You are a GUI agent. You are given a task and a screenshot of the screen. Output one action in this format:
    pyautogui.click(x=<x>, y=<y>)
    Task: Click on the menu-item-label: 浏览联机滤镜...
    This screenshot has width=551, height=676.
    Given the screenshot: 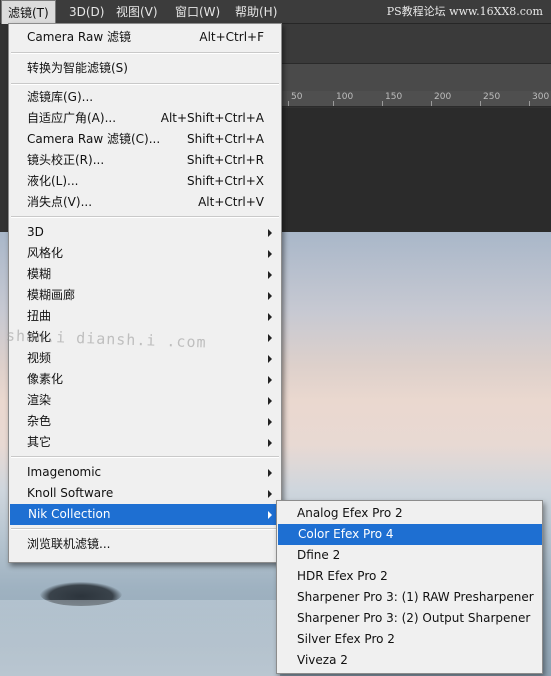 What is the action you would take?
    pyautogui.click(x=69, y=544)
    